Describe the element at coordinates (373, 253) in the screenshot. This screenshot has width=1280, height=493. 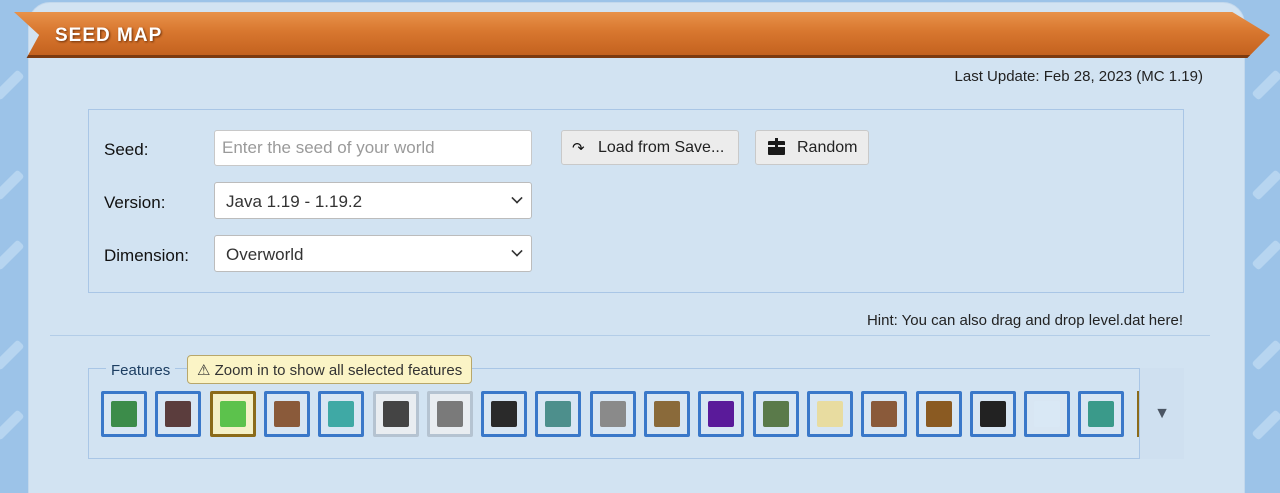
I see `dimension-select: Overworld` at that location.